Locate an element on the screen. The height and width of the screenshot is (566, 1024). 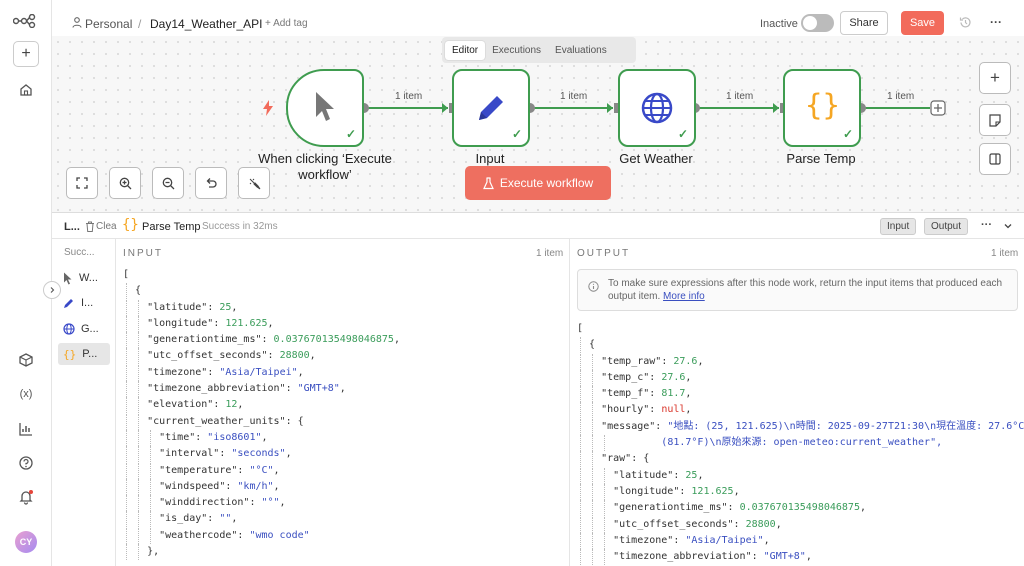
json-value: "°" is located at coordinates (270, 503).